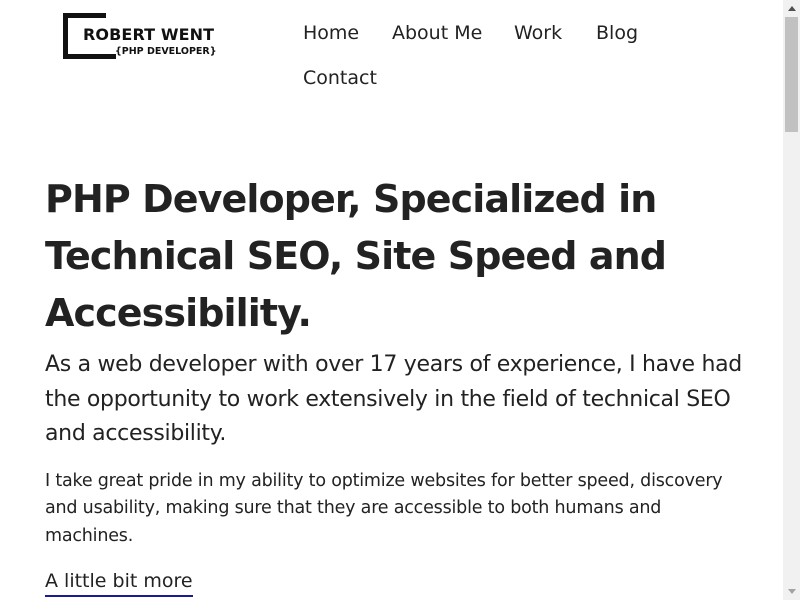  I want to click on arrow-down-icon, so click(791, 591).